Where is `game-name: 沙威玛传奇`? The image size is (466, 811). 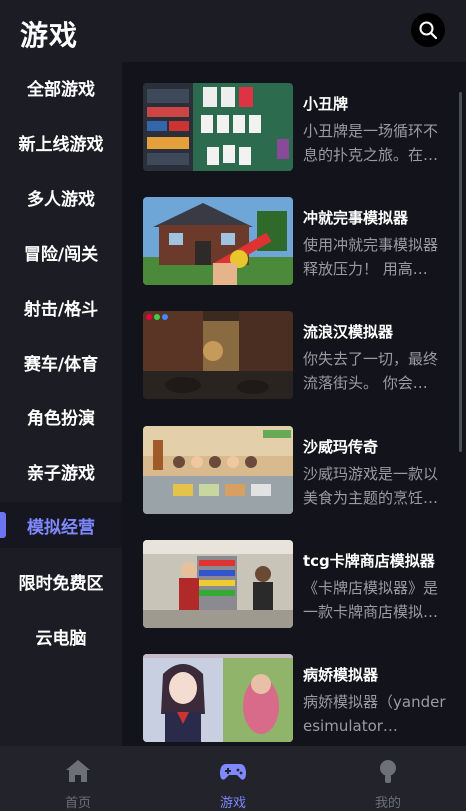 game-name: 沙威玛传奇 is located at coordinates (341, 447).